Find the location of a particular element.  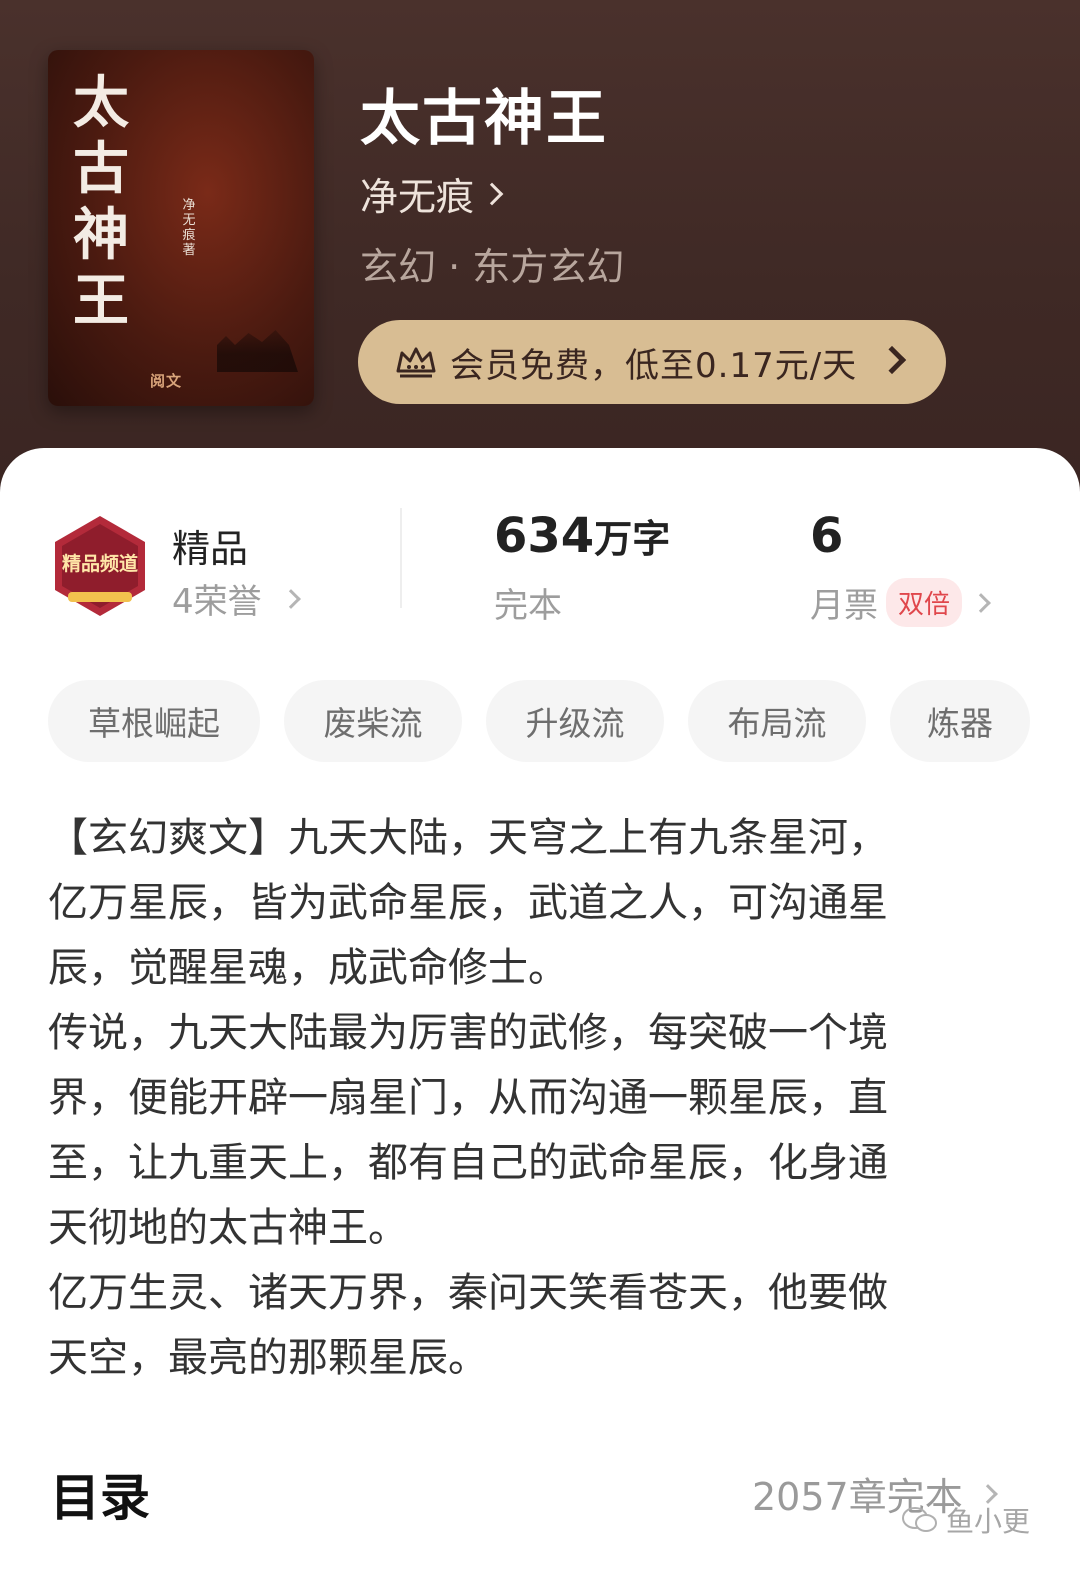

tag-item: 草根崛起 is located at coordinates (154, 721).